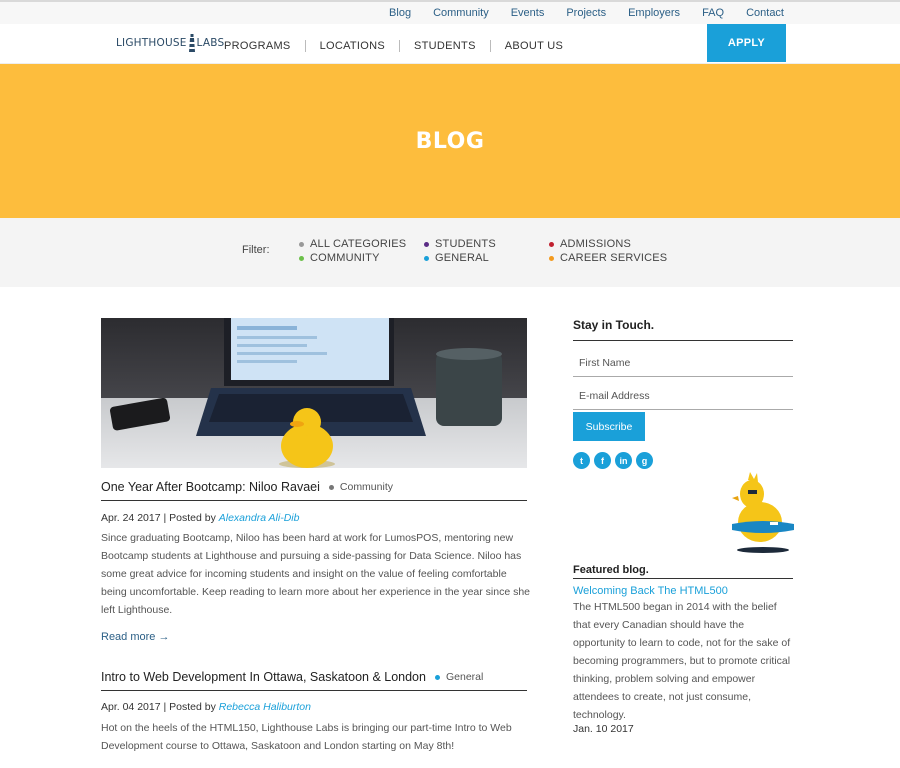 The image size is (900, 768). Describe the element at coordinates (192, 43) in the screenshot. I see `lighthouse-icon` at that location.